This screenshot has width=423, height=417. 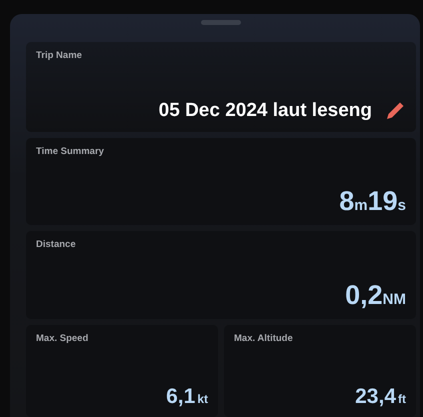 What do you see at coordinates (56, 244) in the screenshot?
I see `card-label: Distance` at bounding box center [56, 244].